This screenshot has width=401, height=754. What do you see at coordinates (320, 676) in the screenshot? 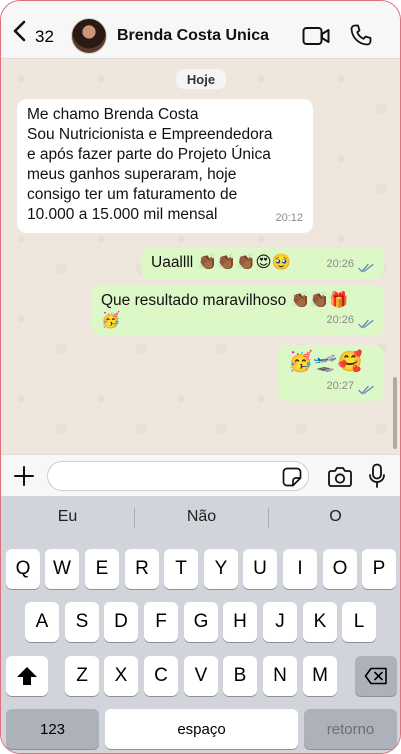
I see `key-m: M` at bounding box center [320, 676].